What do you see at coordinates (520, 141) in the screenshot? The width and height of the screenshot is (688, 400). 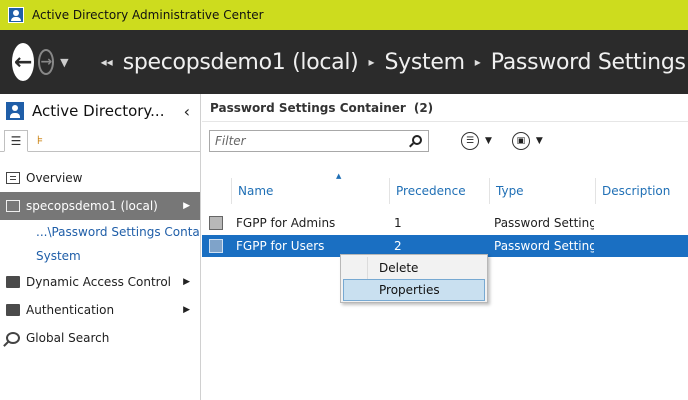 I see `save-icon: ▣` at bounding box center [520, 141].